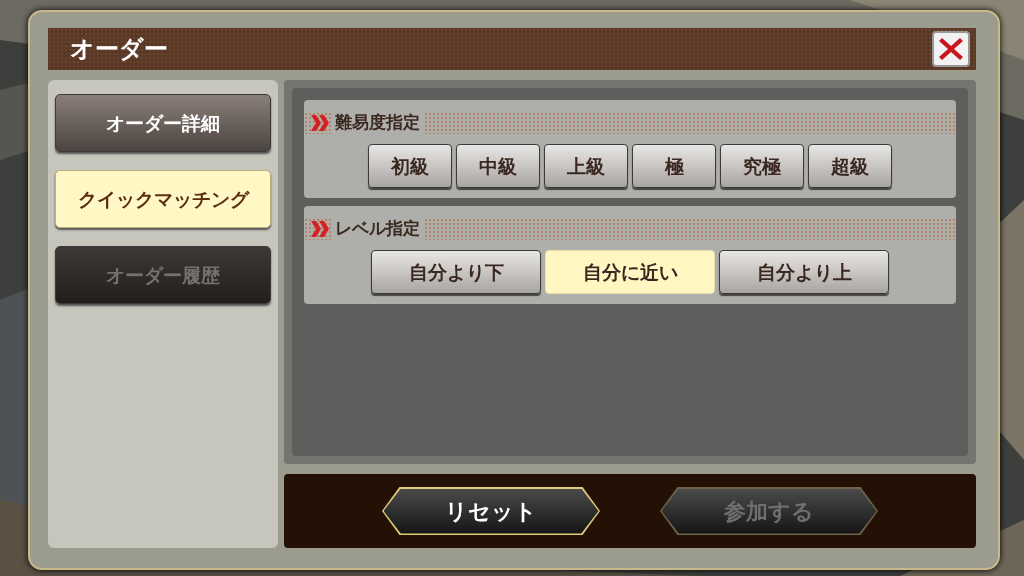 The image size is (1024, 576). Describe the element at coordinates (850, 166) in the screenshot. I see `option-button: 超級` at that location.